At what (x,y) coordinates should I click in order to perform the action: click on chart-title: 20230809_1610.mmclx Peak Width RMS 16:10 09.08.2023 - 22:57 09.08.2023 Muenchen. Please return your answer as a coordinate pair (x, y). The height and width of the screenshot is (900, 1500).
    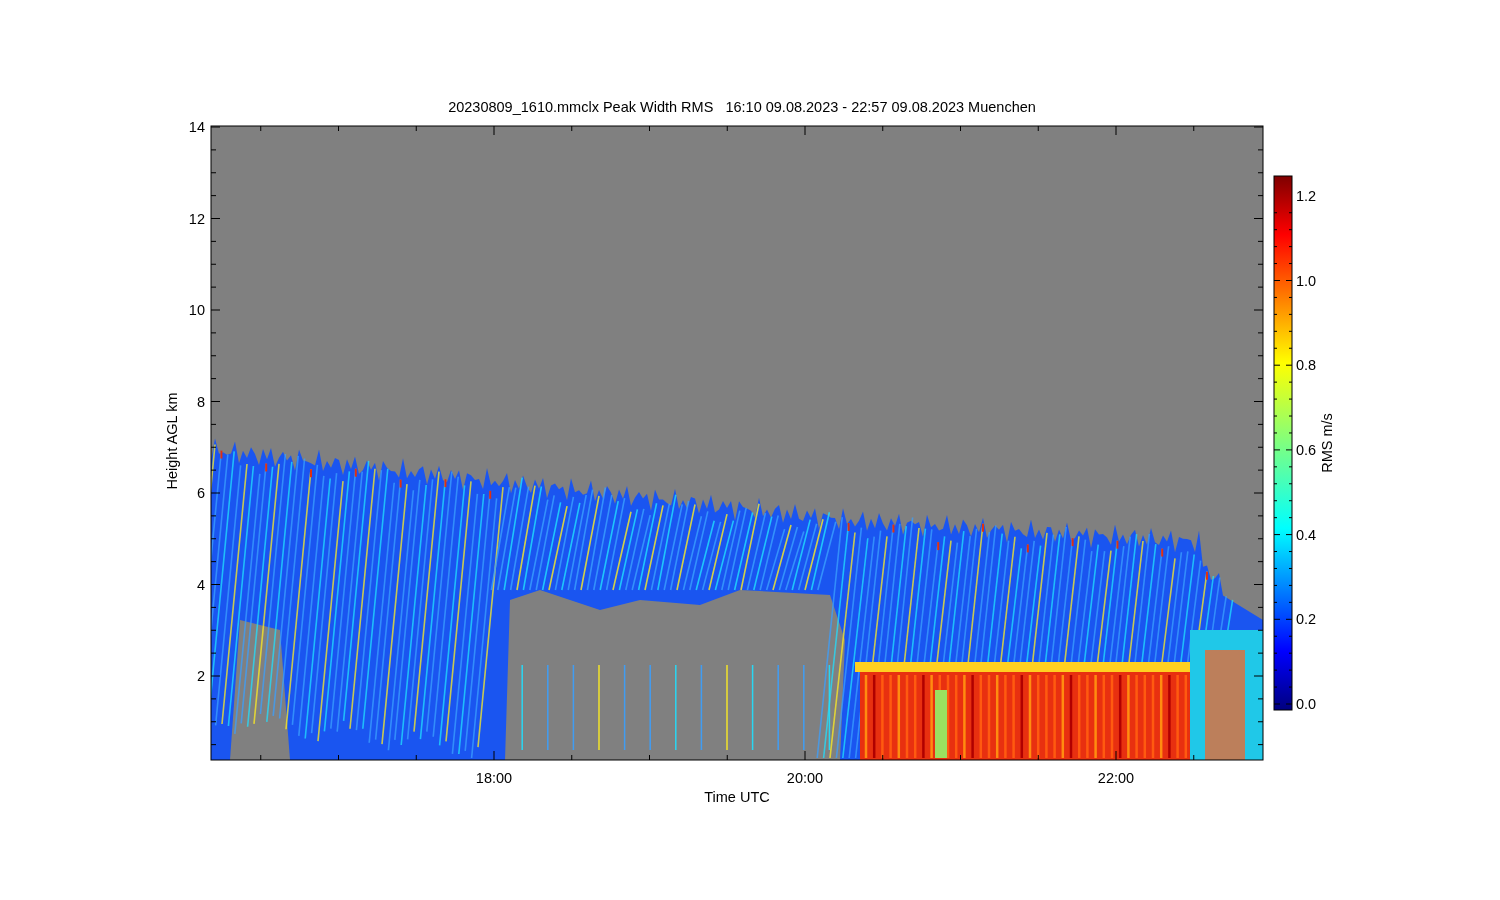
    Looking at the image, I should click on (742, 107).